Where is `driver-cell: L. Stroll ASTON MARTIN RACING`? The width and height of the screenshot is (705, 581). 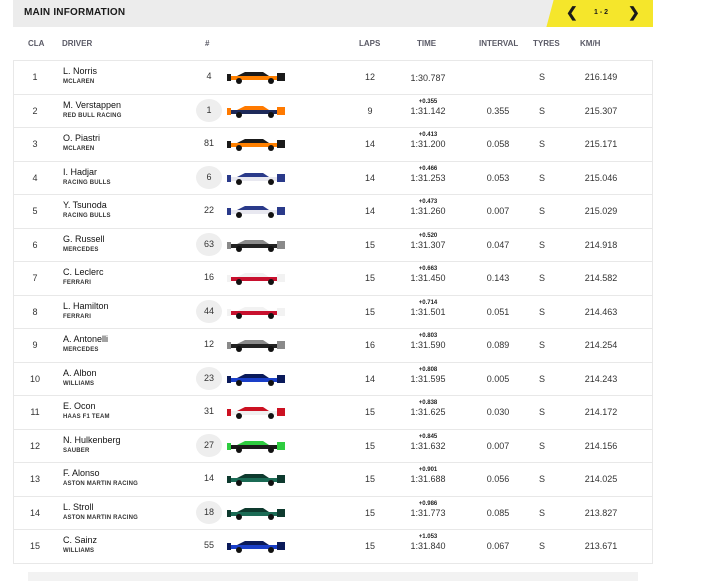 driver-cell: L. Stroll ASTON MARTIN RACING is located at coordinates (100, 511).